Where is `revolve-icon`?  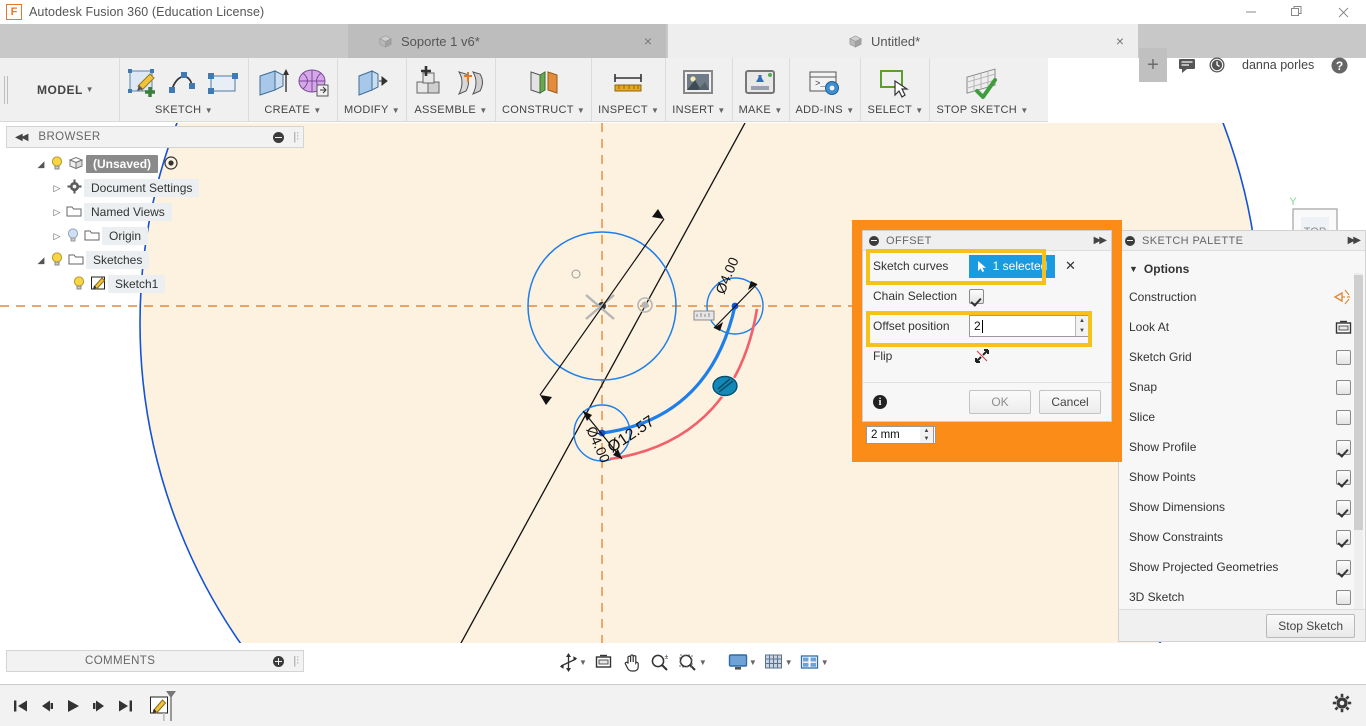 revolve-icon is located at coordinates (313, 84).